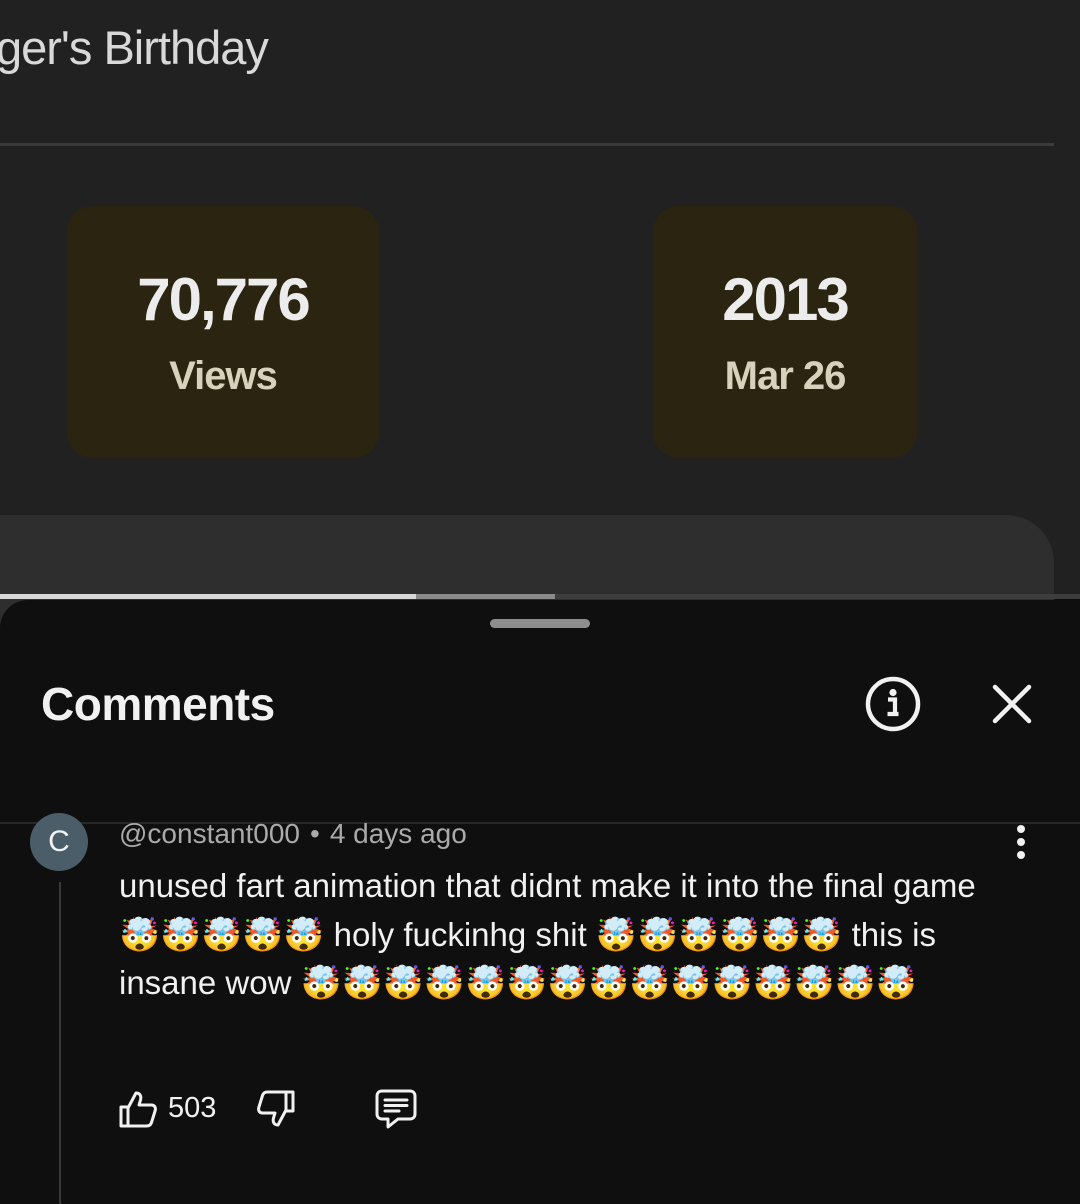  I want to click on upload-date: Mar 26, so click(785, 376).